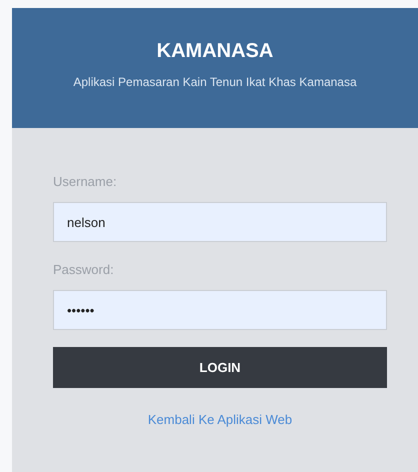  I want to click on field-label: Username:, so click(85, 182).